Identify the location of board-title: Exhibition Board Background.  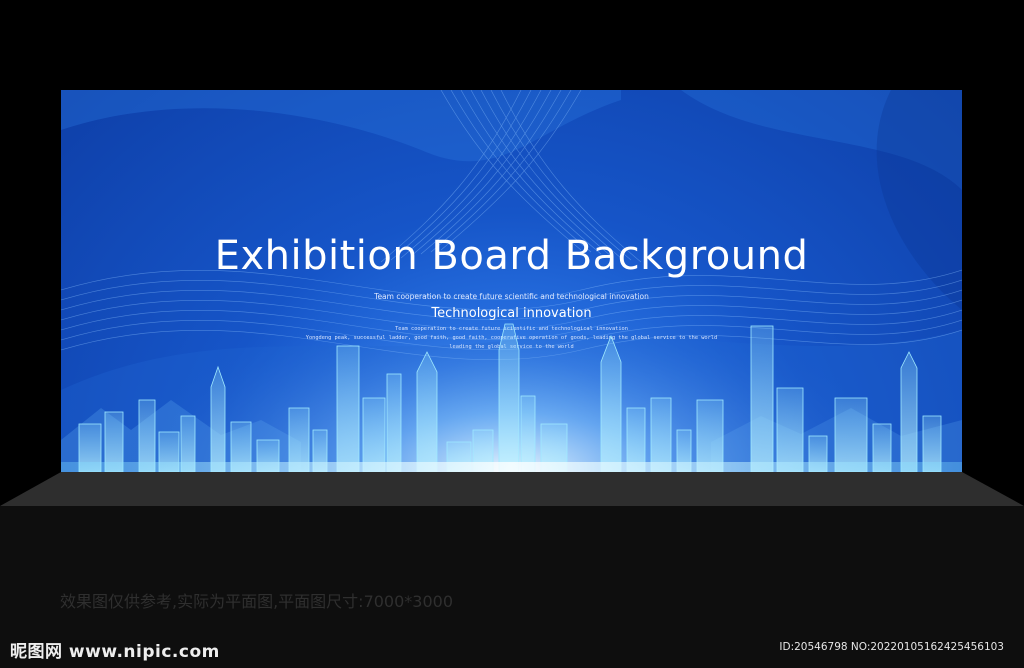
(511, 256).